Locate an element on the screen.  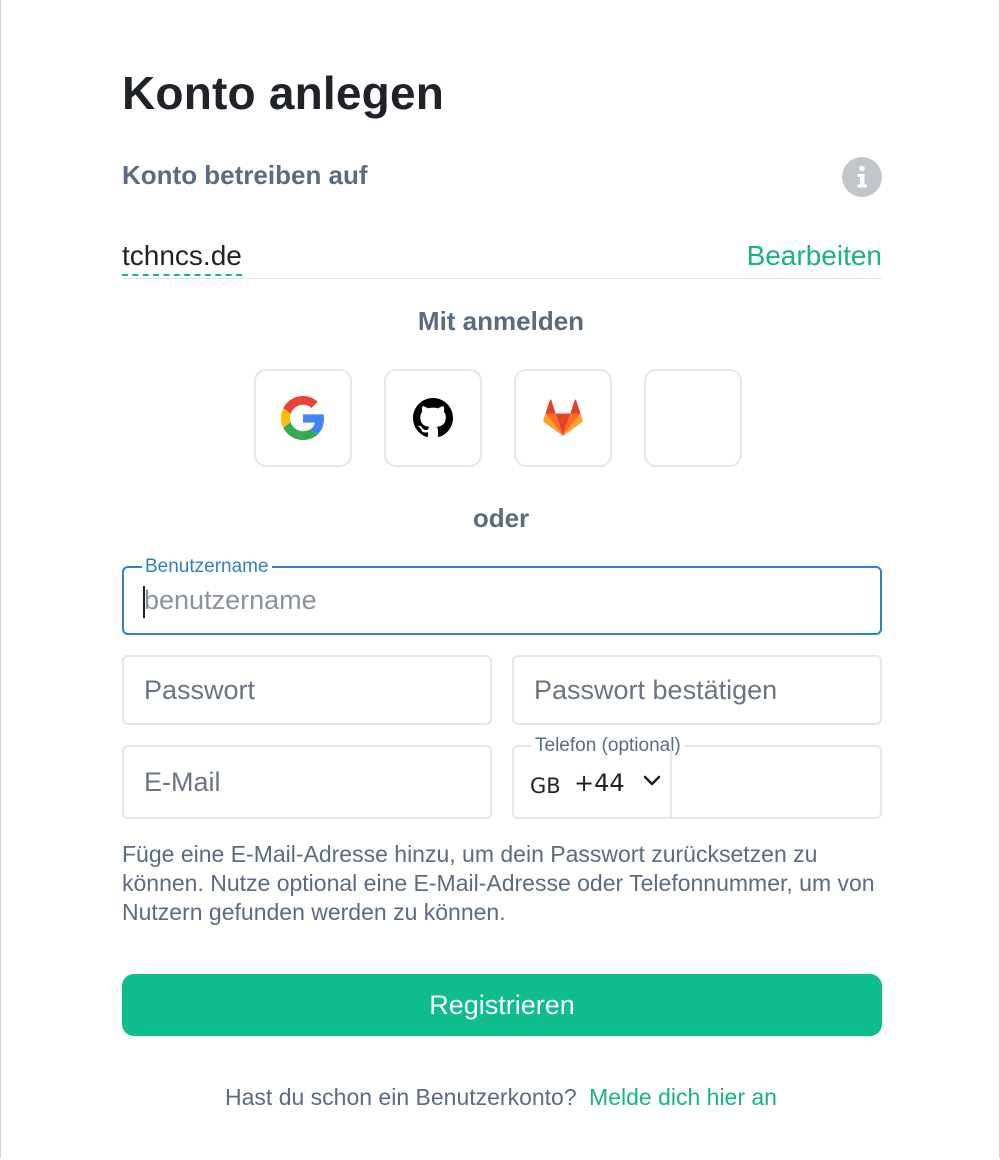
page-title: Konto anlegen is located at coordinates (283, 93).